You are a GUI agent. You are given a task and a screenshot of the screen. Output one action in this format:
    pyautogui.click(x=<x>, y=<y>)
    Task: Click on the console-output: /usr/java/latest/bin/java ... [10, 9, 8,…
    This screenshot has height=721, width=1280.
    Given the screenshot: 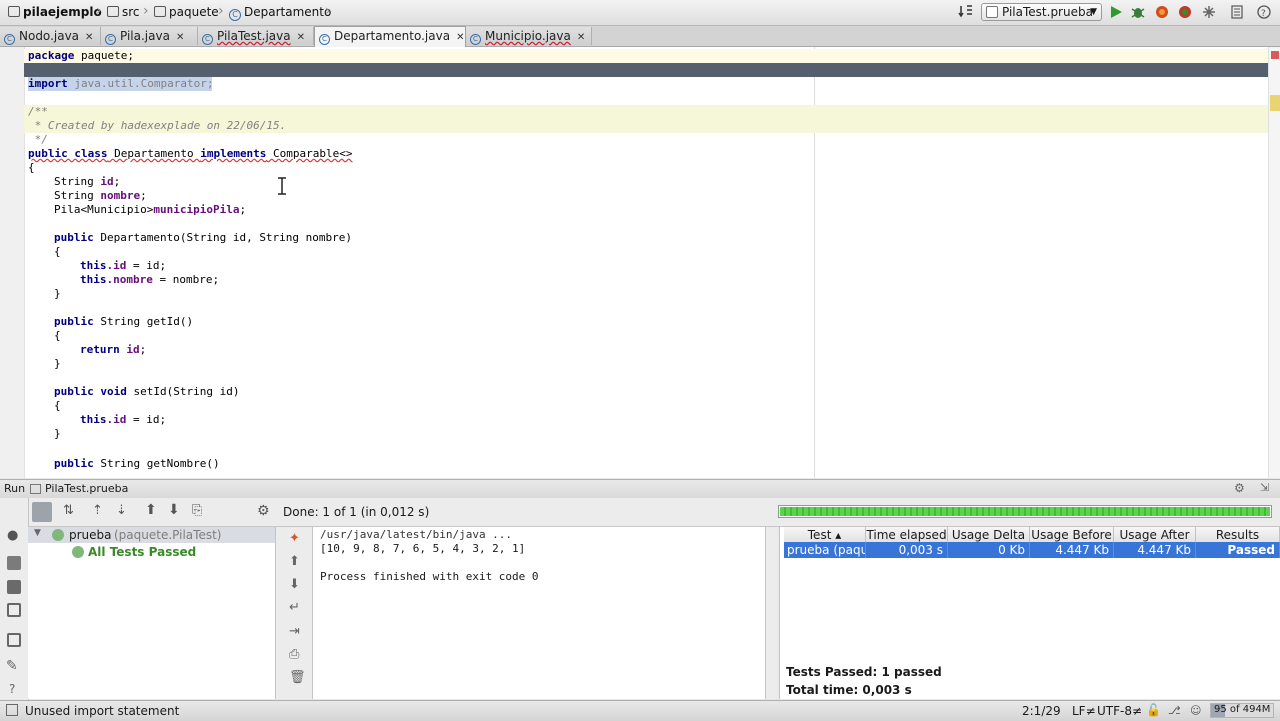 What is the action you would take?
    pyautogui.click(x=539, y=613)
    